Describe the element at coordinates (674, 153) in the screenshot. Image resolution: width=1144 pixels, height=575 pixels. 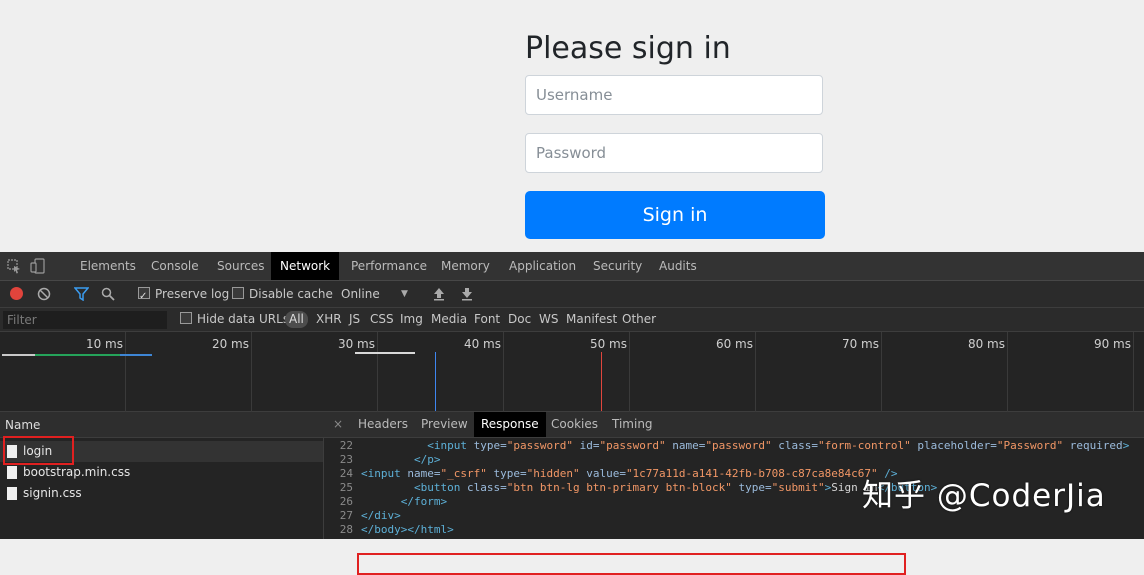
I see `password-input` at that location.